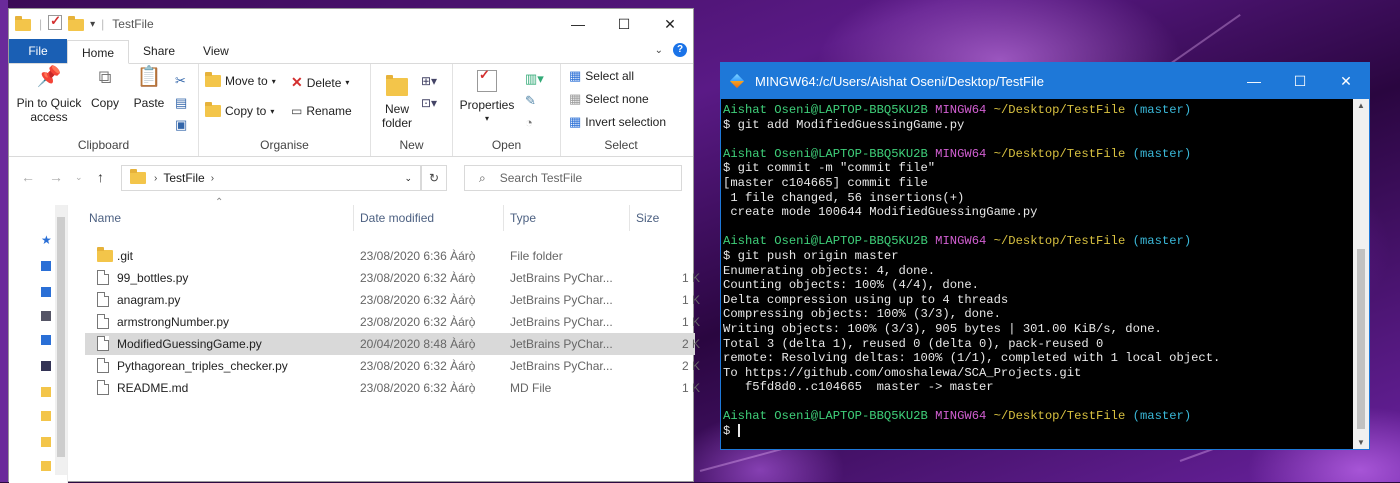 The height and width of the screenshot is (483, 1400). Describe the element at coordinates (183, 178) in the screenshot. I see `breadcrumb: TestFile` at that location.